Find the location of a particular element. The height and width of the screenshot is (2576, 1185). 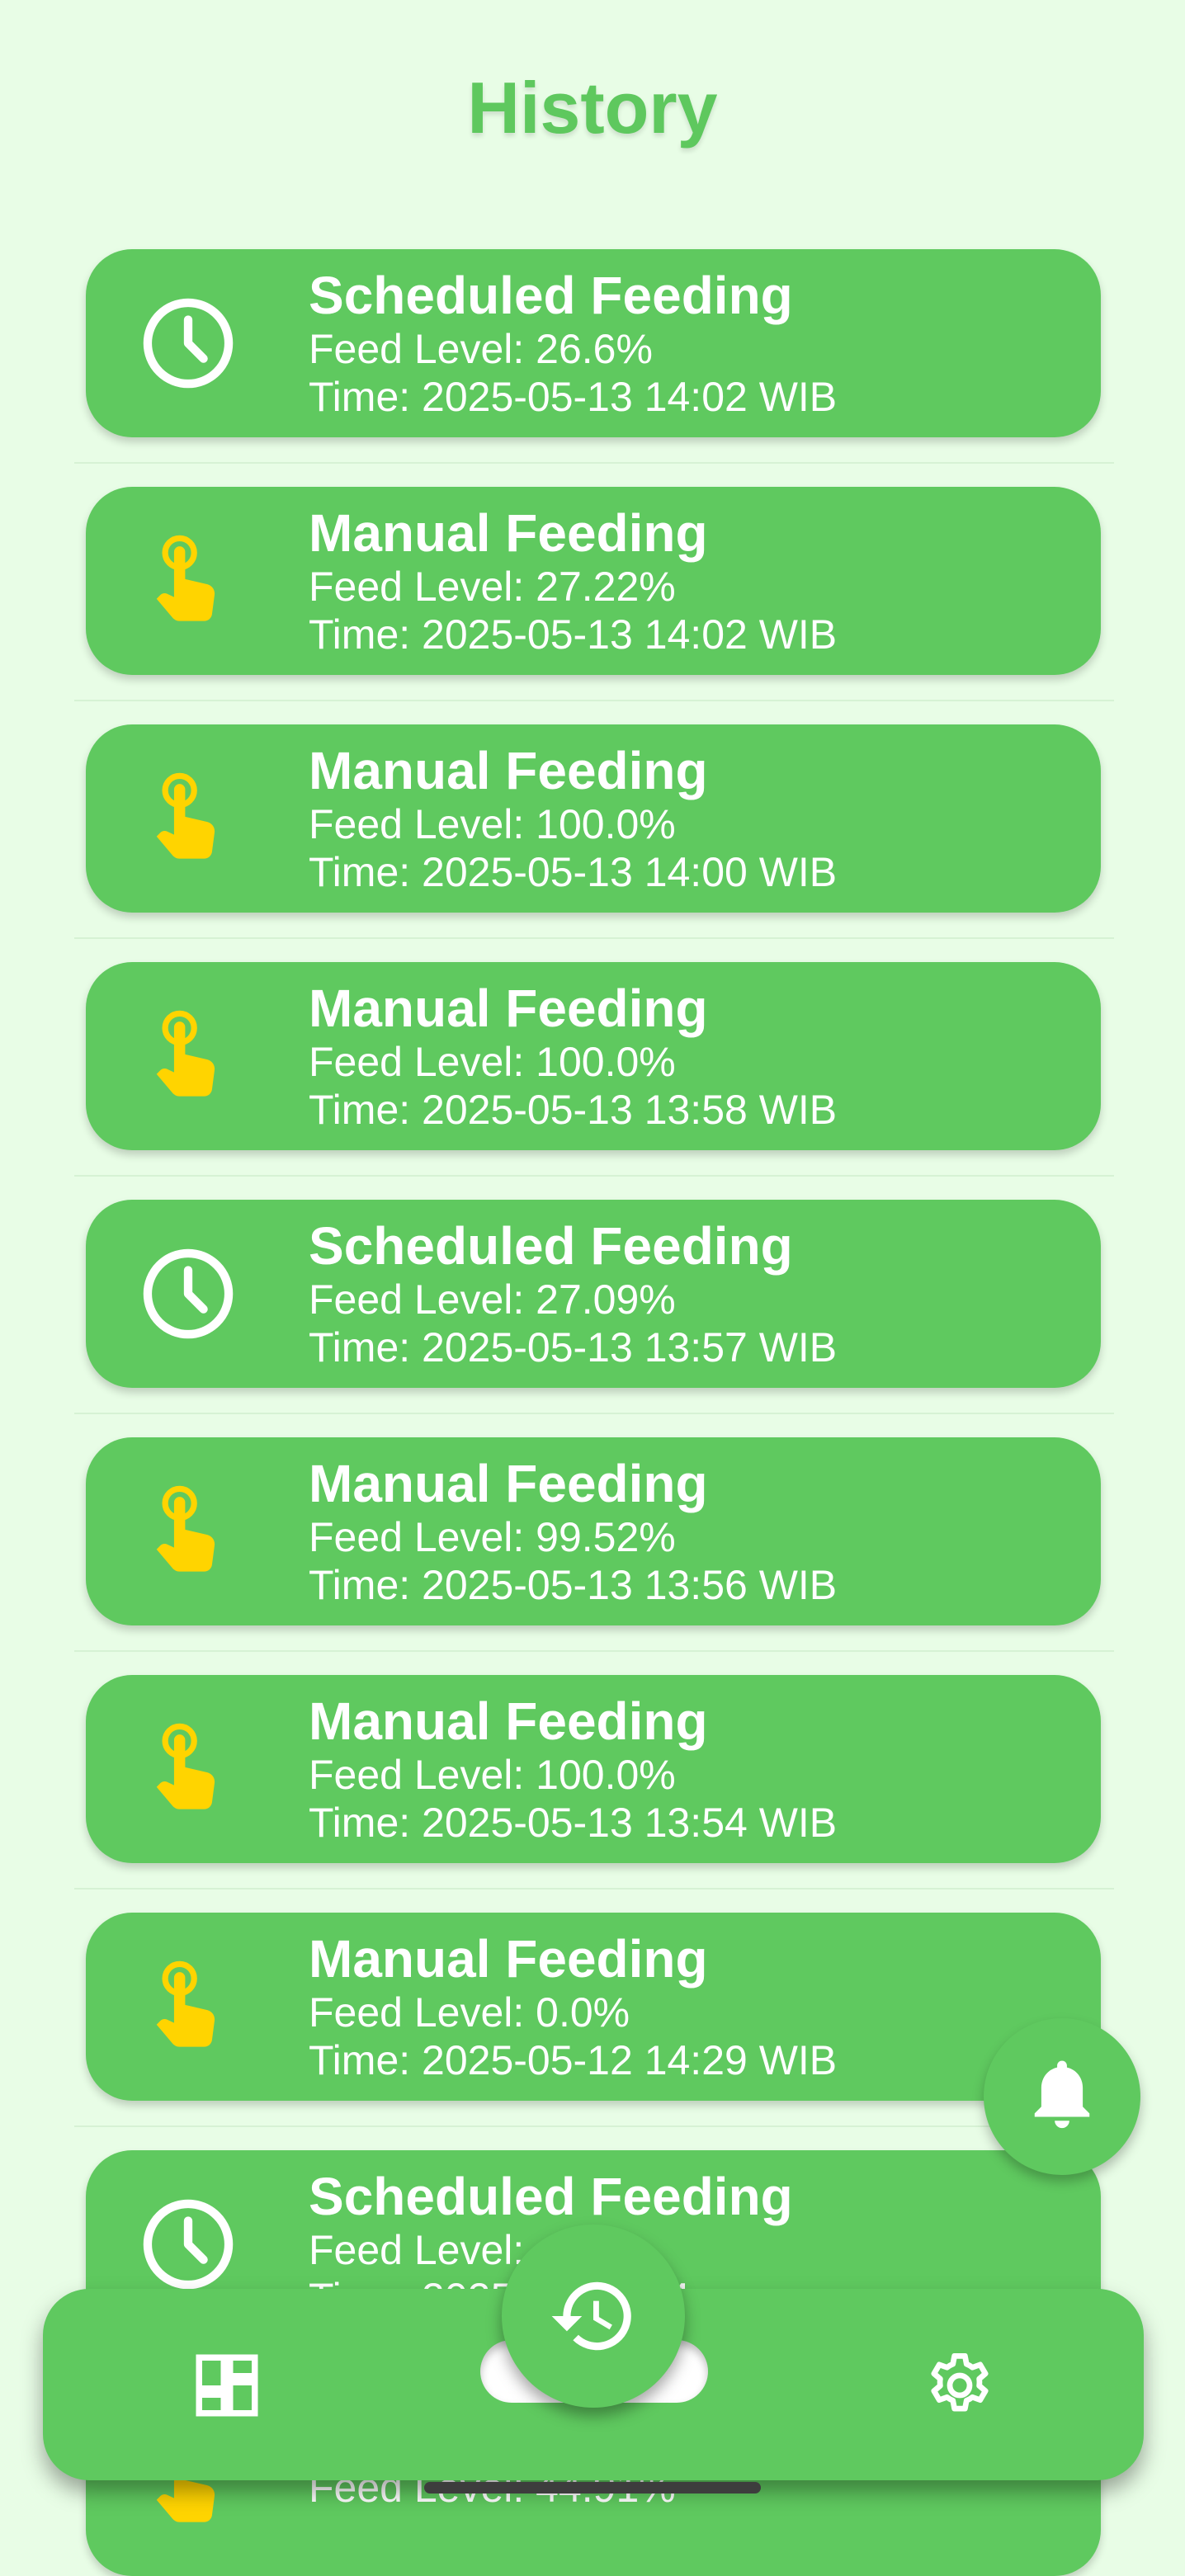

bell-icon is located at coordinates (1062, 2094).